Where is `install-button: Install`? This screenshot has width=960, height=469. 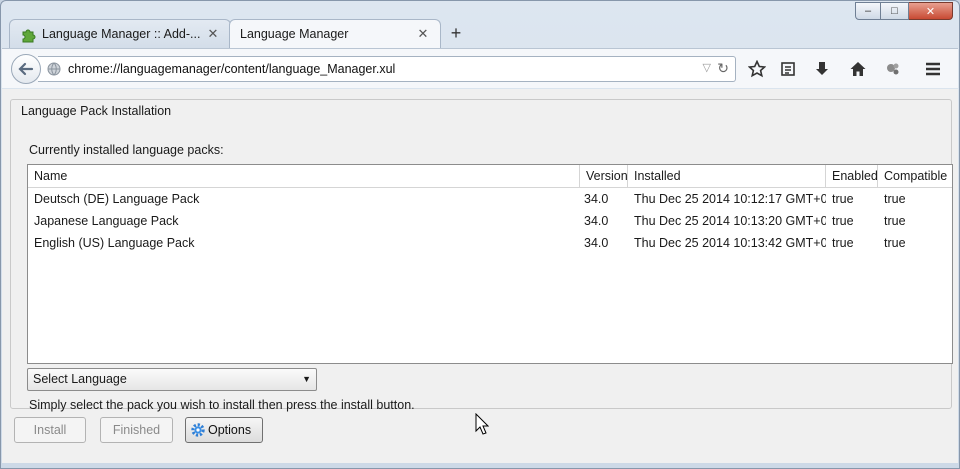
install-button: Install is located at coordinates (50, 430).